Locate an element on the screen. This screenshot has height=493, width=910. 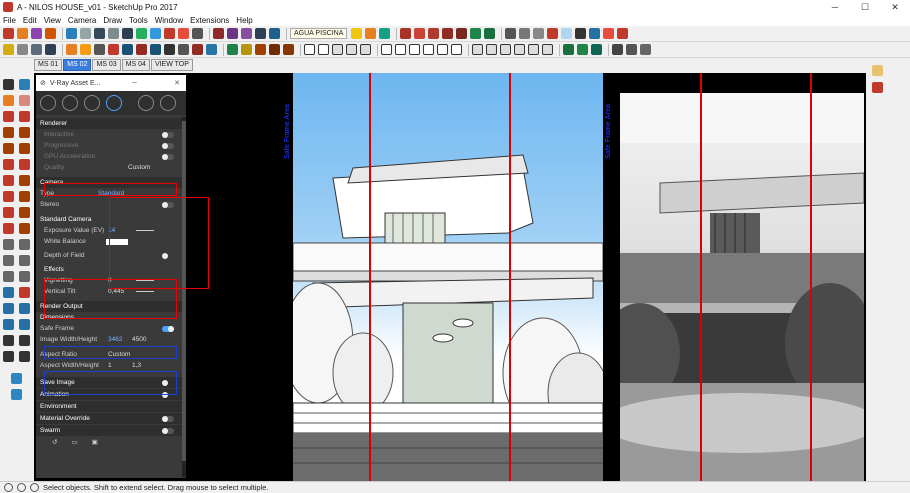
material-override-section: Material Override is located at coordinates (109, 418).